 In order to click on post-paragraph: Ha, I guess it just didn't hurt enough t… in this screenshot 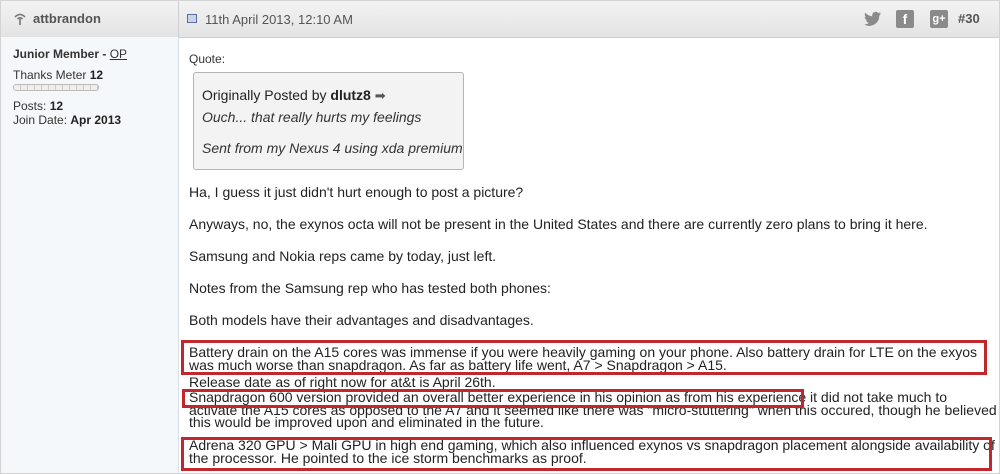, I will do `click(356, 192)`.